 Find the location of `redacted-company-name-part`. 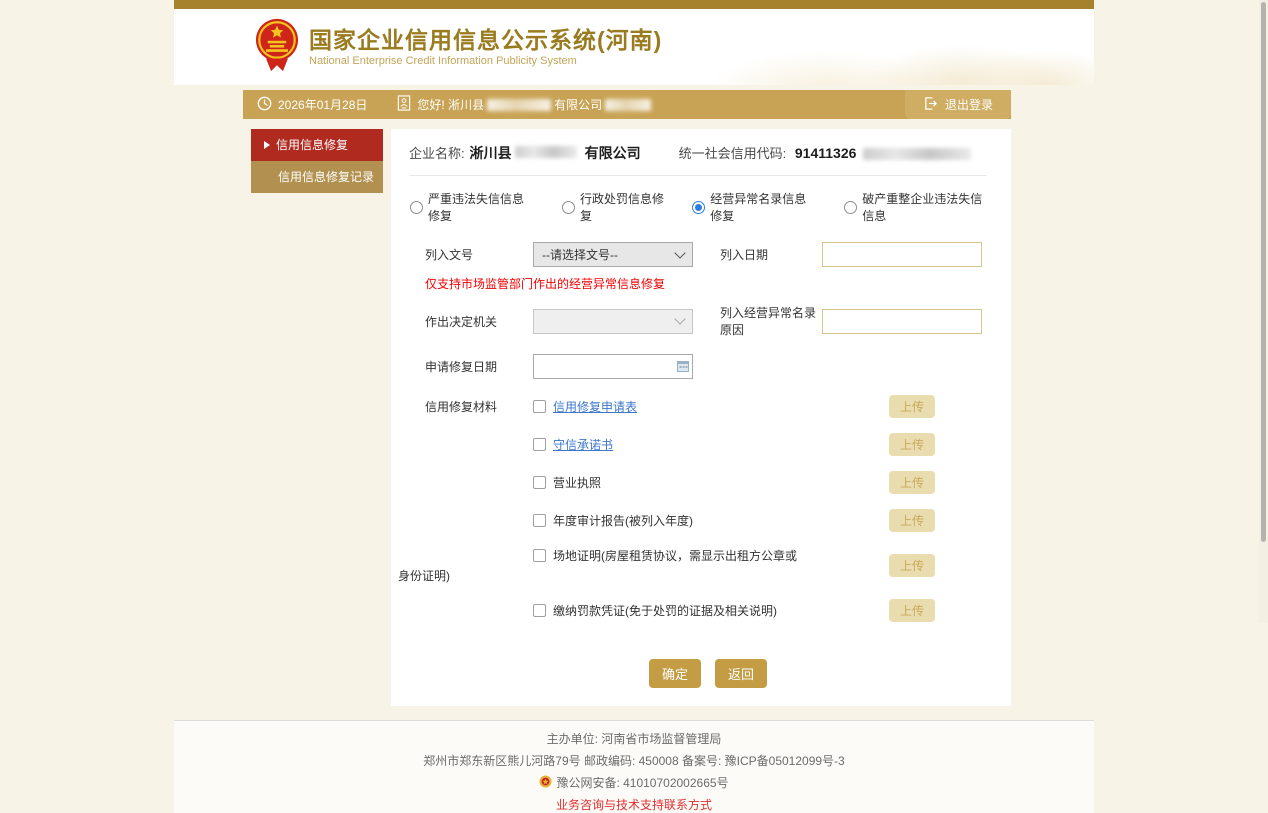

redacted-company-name-part is located at coordinates (545, 152).